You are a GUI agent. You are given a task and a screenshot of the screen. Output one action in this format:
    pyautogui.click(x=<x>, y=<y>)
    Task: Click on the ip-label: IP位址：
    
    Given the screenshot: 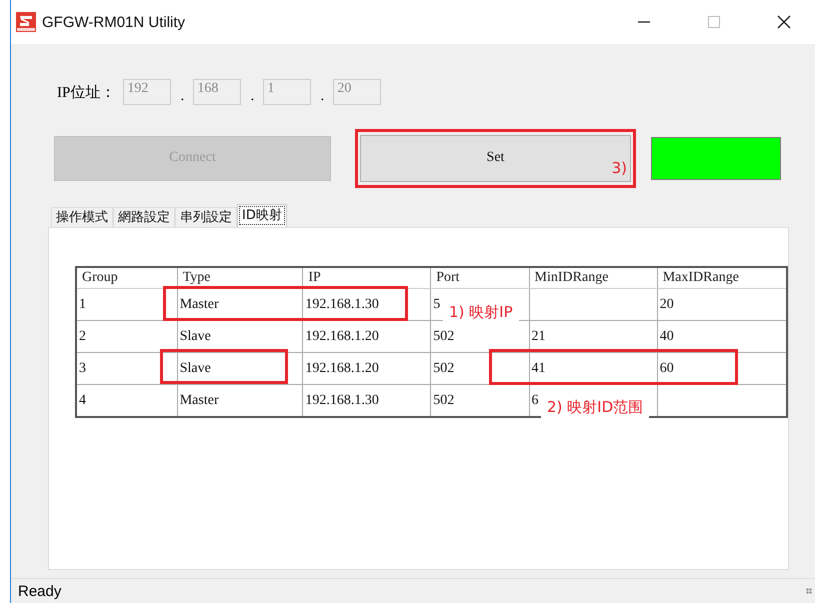 What is the action you would take?
    pyautogui.click(x=86, y=93)
    